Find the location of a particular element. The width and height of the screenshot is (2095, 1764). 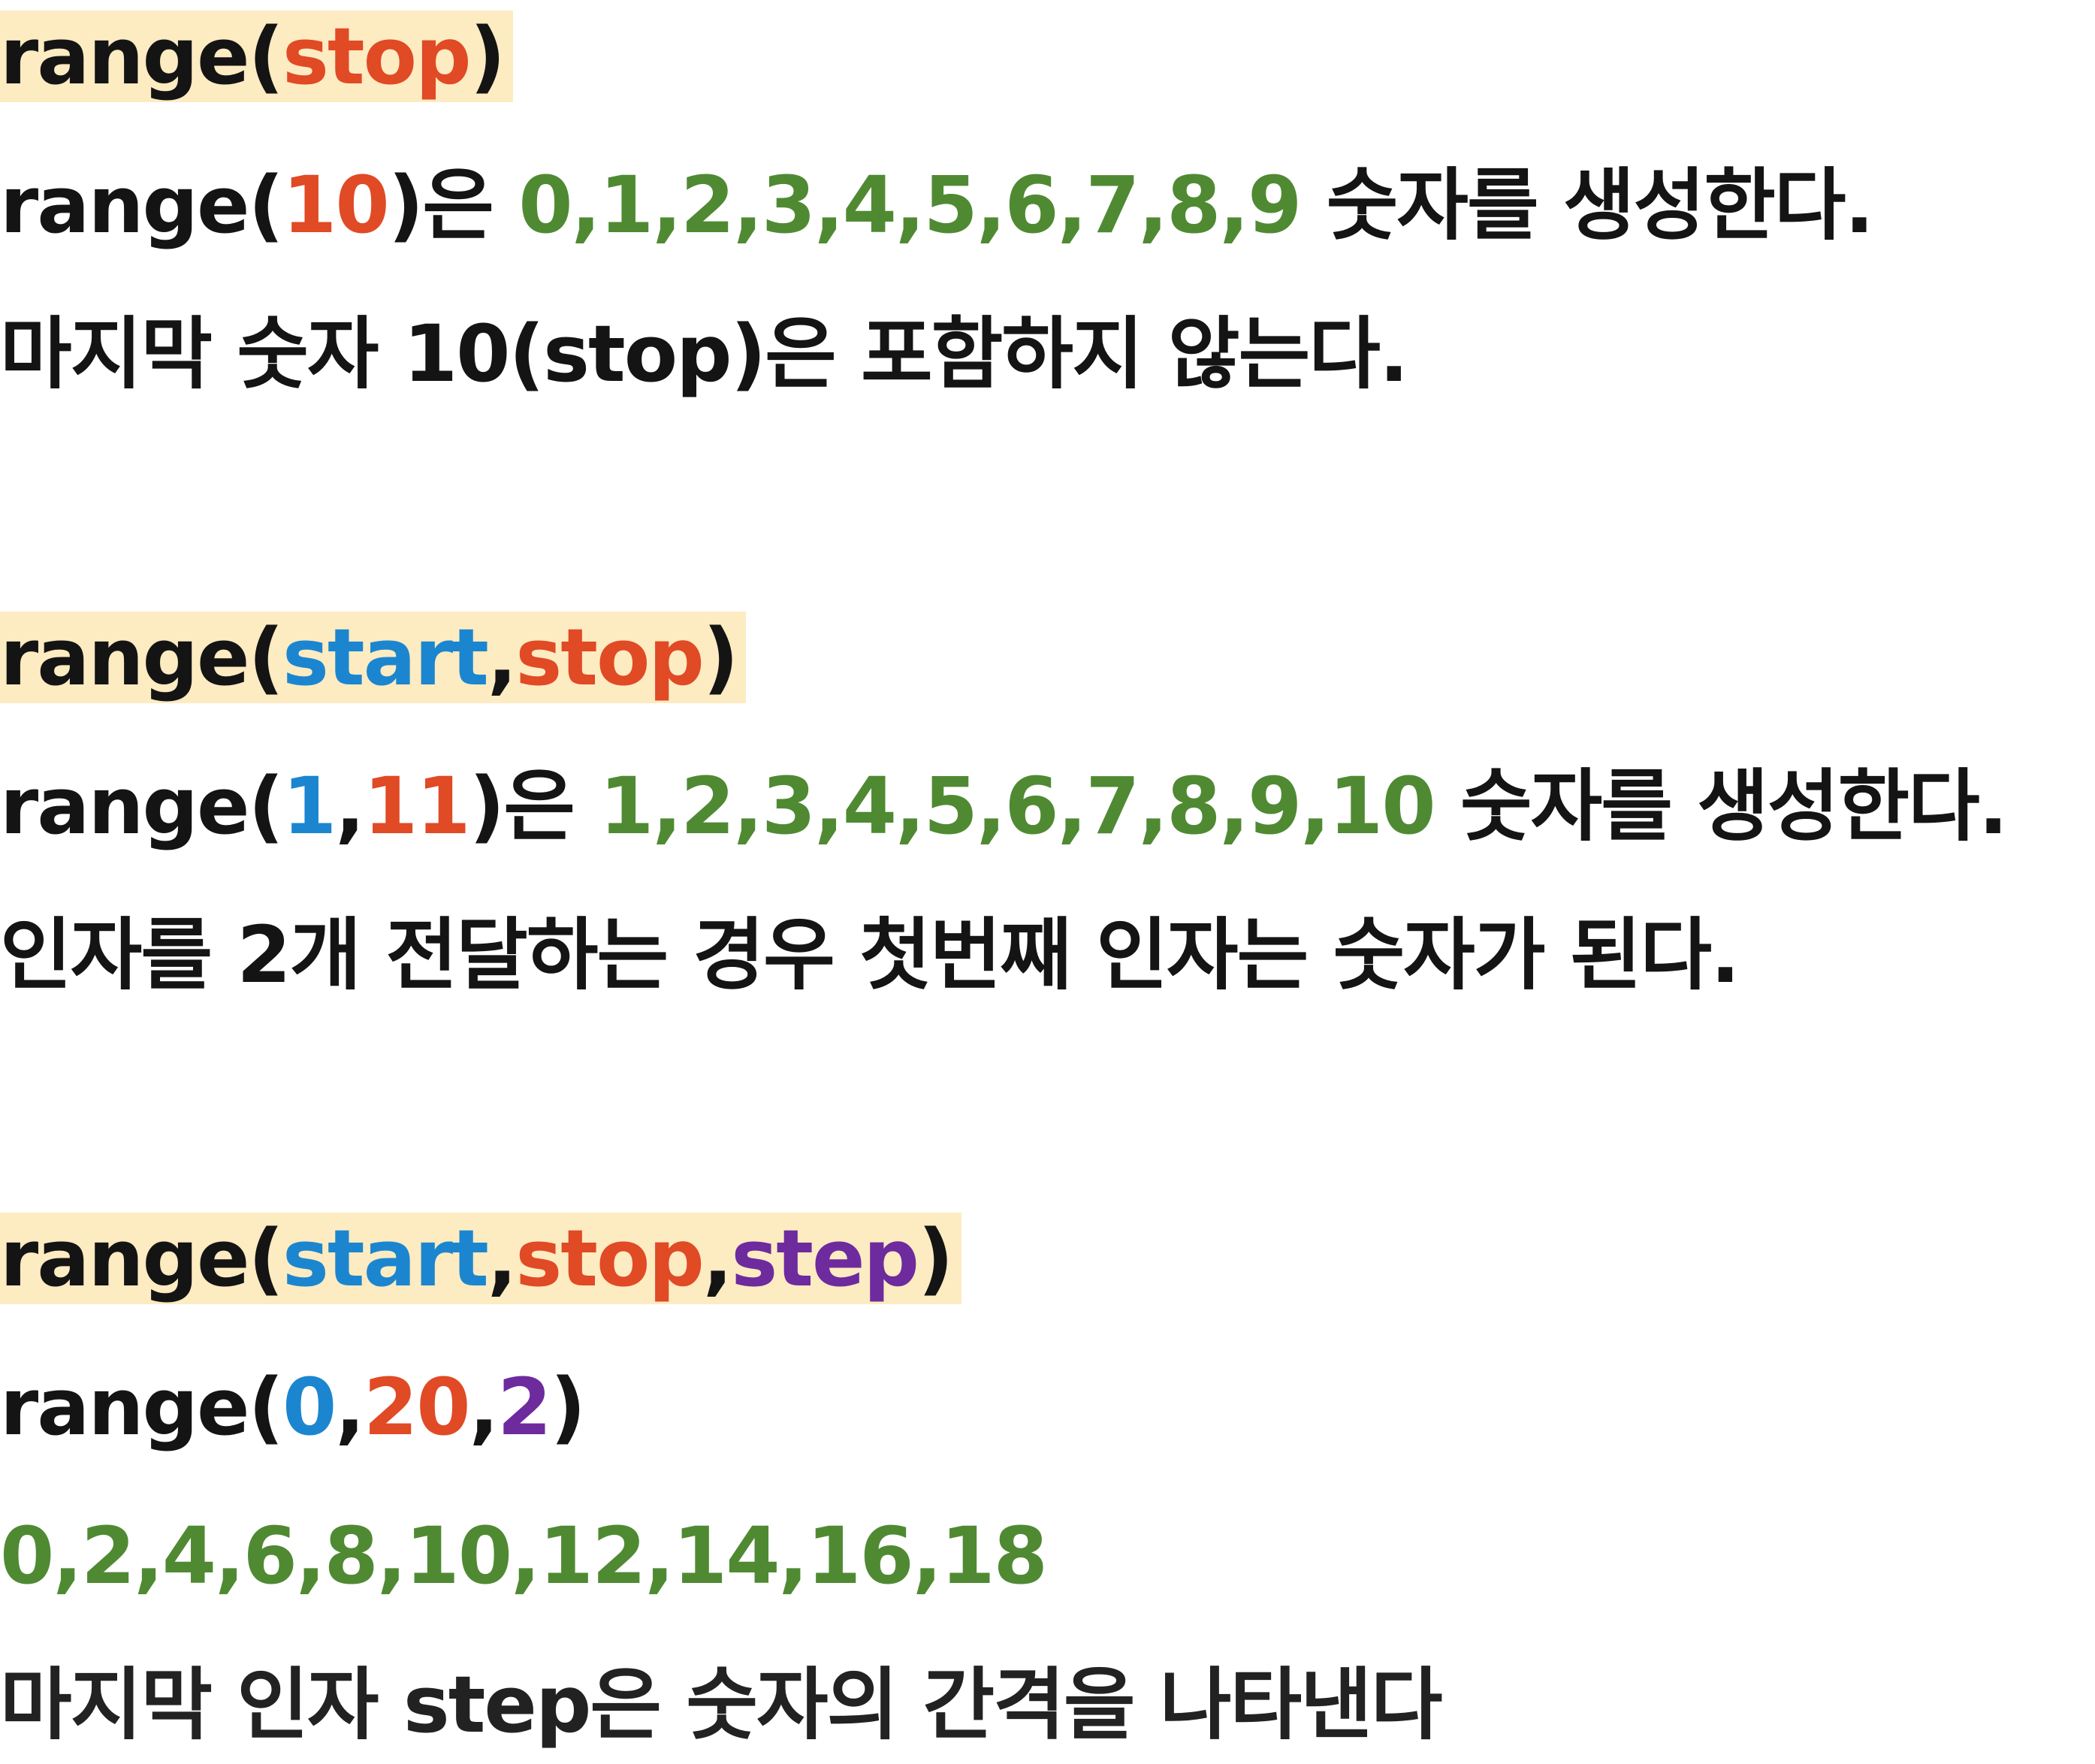

range-stop-example: range(10)은 0,1,2,3,4,5,6,7,8,9 숫자를 생성한다. is located at coordinates (937, 205).